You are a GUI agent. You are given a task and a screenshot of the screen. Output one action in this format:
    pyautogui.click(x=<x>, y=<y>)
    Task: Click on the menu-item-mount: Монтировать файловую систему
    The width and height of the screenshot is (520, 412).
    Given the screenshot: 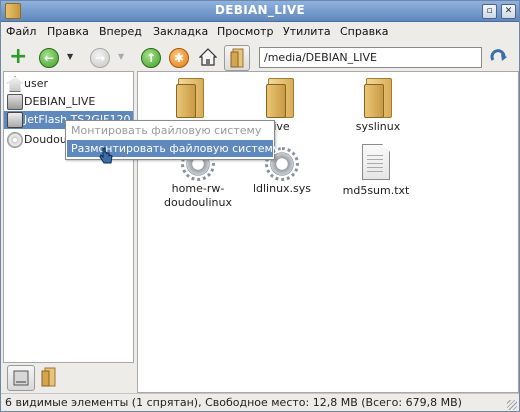 What is the action you would take?
    pyautogui.click(x=170, y=130)
    